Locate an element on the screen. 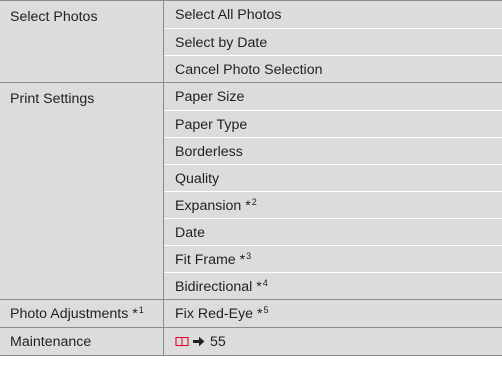 Image resolution: width=502 pixels, height=382 pixels. footnote-marker: 2 is located at coordinates (254, 202).